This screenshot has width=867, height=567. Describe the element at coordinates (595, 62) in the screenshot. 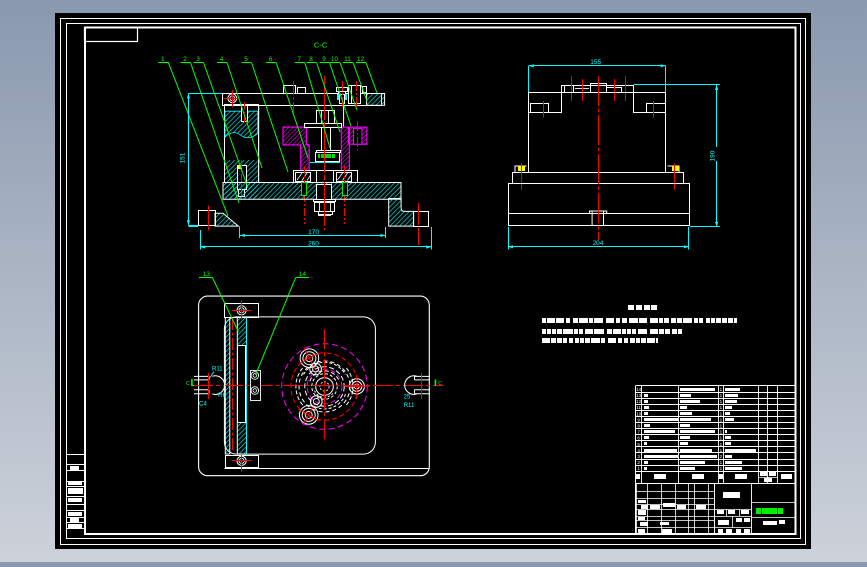

I see `svg-text: 155` at that location.